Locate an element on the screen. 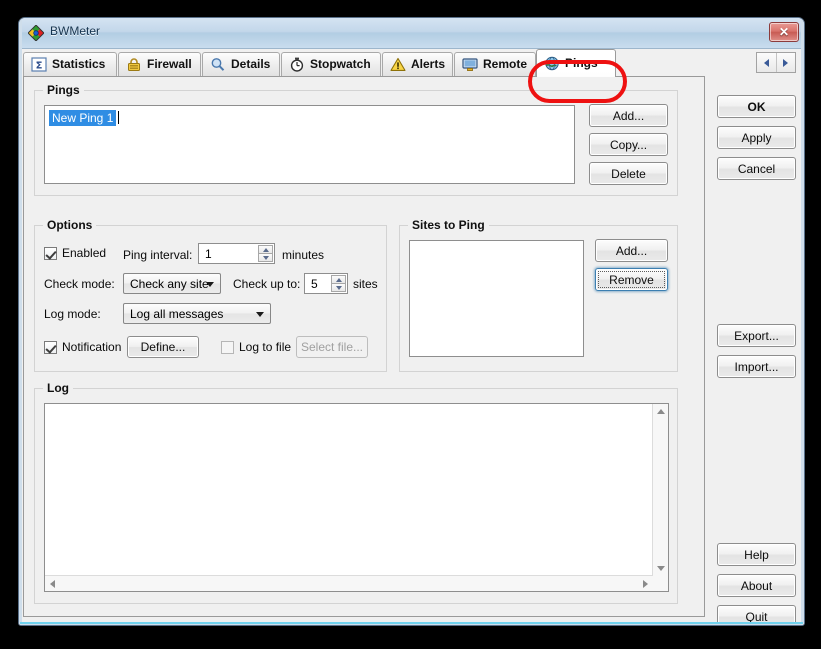 Image resolution: width=821 pixels, height=649 pixels. scroll-down-button is located at coordinates (660, 568).